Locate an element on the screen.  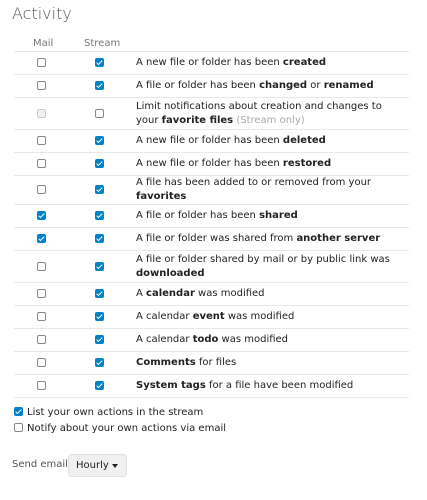
activity-description: A new file or folder has been created is located at coordinates (269, 63).